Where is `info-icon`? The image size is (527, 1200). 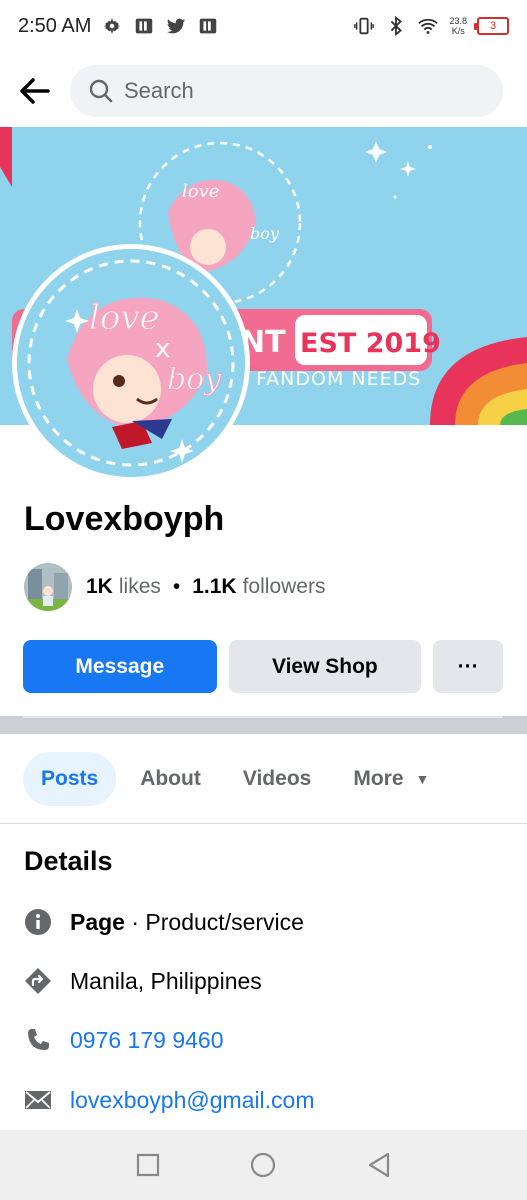 info-icon is located at coordinates (38, 922).